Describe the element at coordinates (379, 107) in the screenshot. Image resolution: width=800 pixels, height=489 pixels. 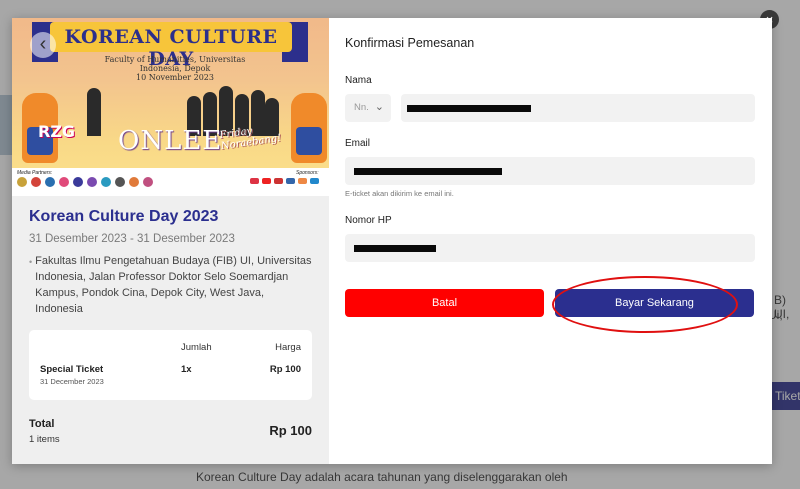
I see `chevron-down-icon: ⌄` at that location.